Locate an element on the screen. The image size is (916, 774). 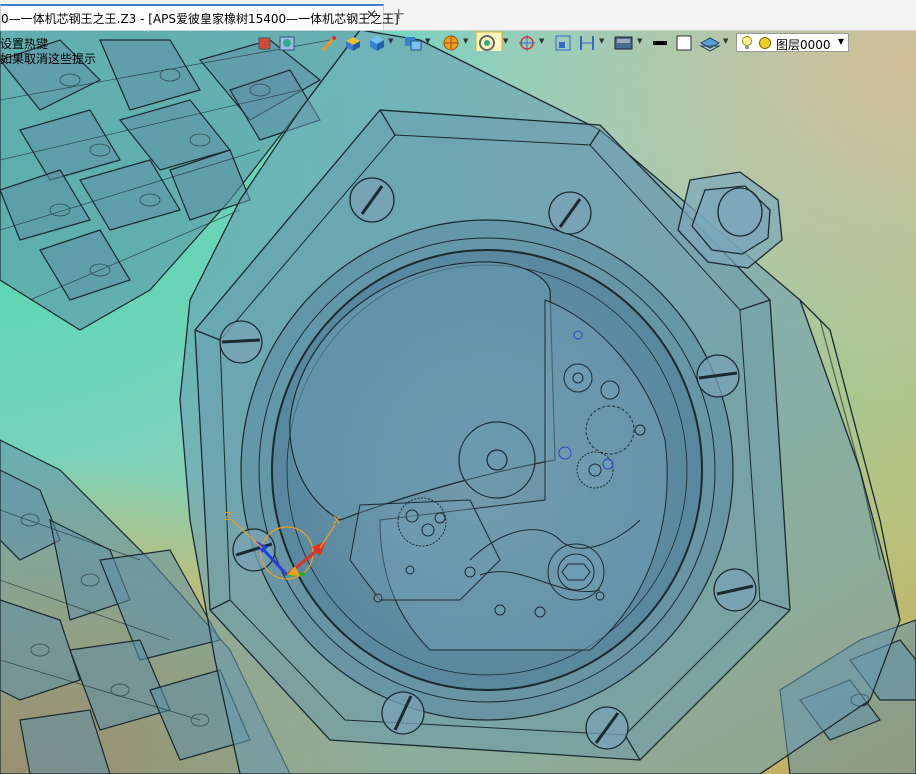
axis-x-label: X is located at coordinates (337, 520).